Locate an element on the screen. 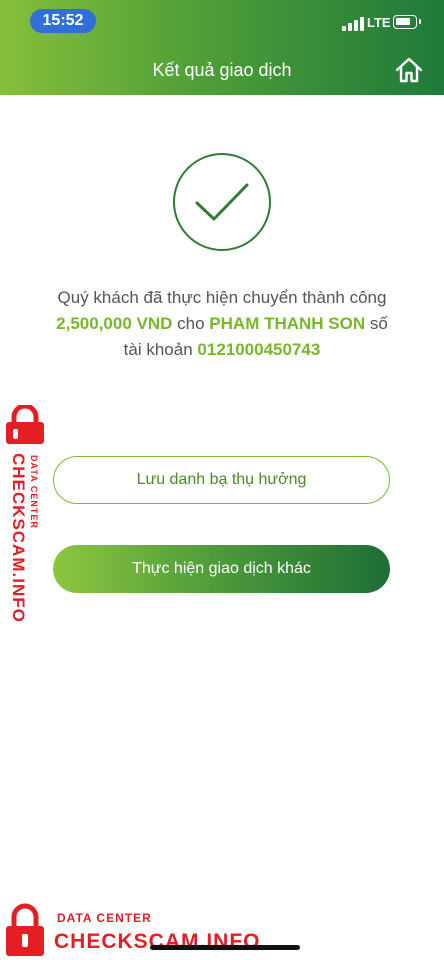 Image resolution: width=444 pixels, height=960 pixels. message-line-1: Quý khách đã thực hiện chuyển thành công is located at coordinates (222, 297).